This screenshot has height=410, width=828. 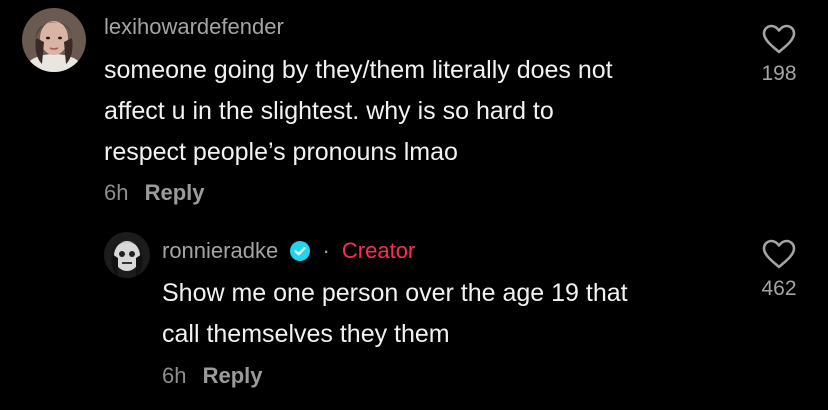 I want to click on comment-username: lexihowardefender, so click(x=194, y=27).